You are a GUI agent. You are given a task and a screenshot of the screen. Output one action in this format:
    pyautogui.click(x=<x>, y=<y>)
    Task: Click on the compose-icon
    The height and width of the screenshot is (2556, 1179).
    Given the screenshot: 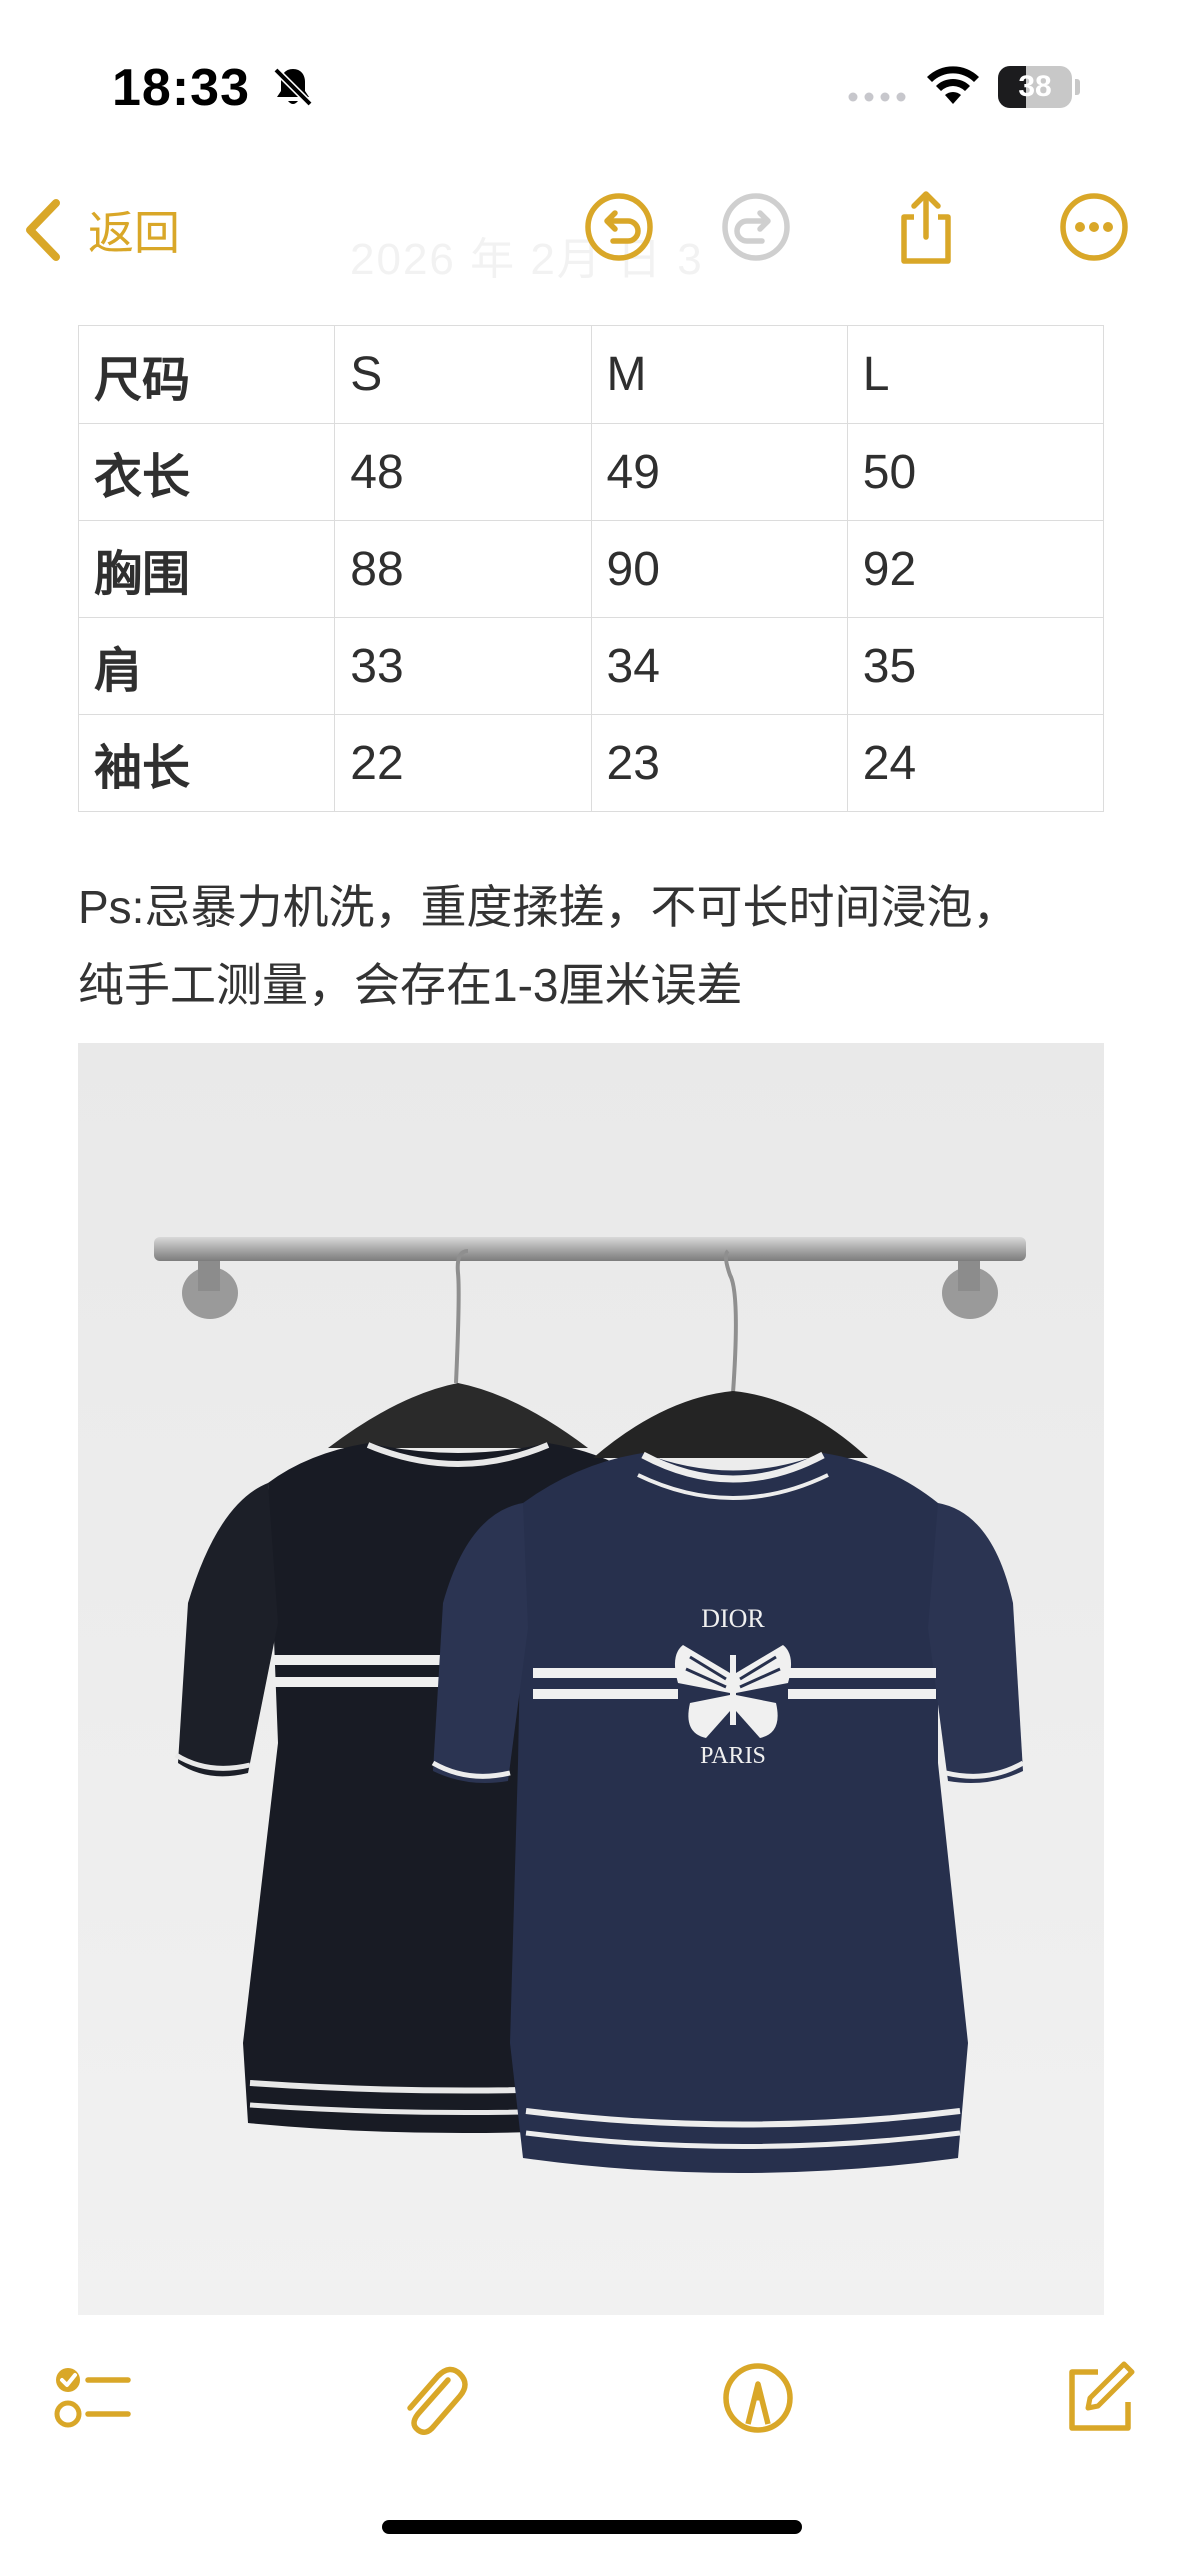 What is the action you would take?
    pyautogui.click(x=1098, y=2398)
    